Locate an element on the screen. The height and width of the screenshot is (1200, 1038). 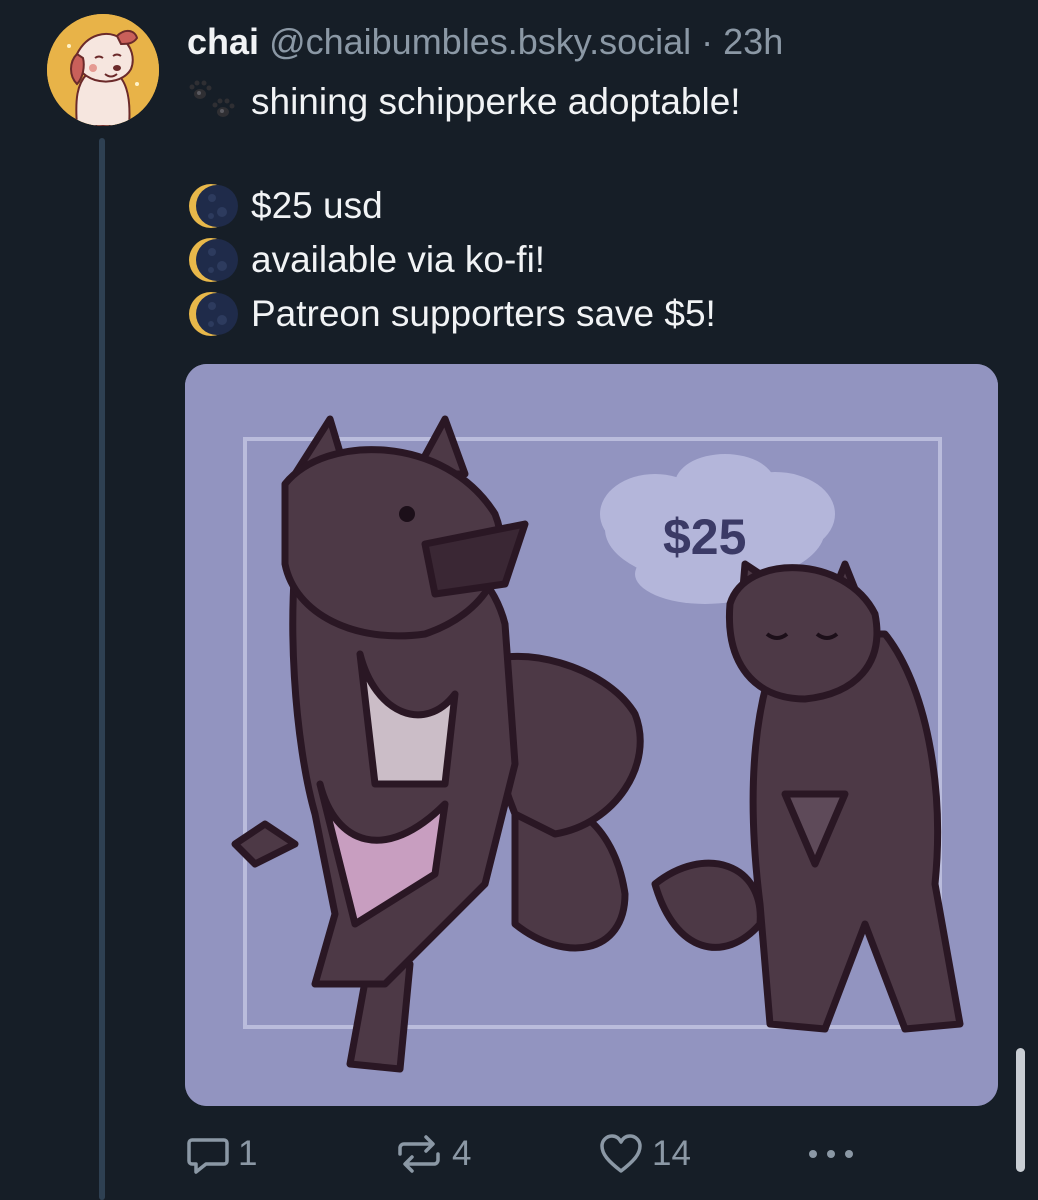
post-actions-bar: 1 4 14 is located at coordinates (519, 1158).